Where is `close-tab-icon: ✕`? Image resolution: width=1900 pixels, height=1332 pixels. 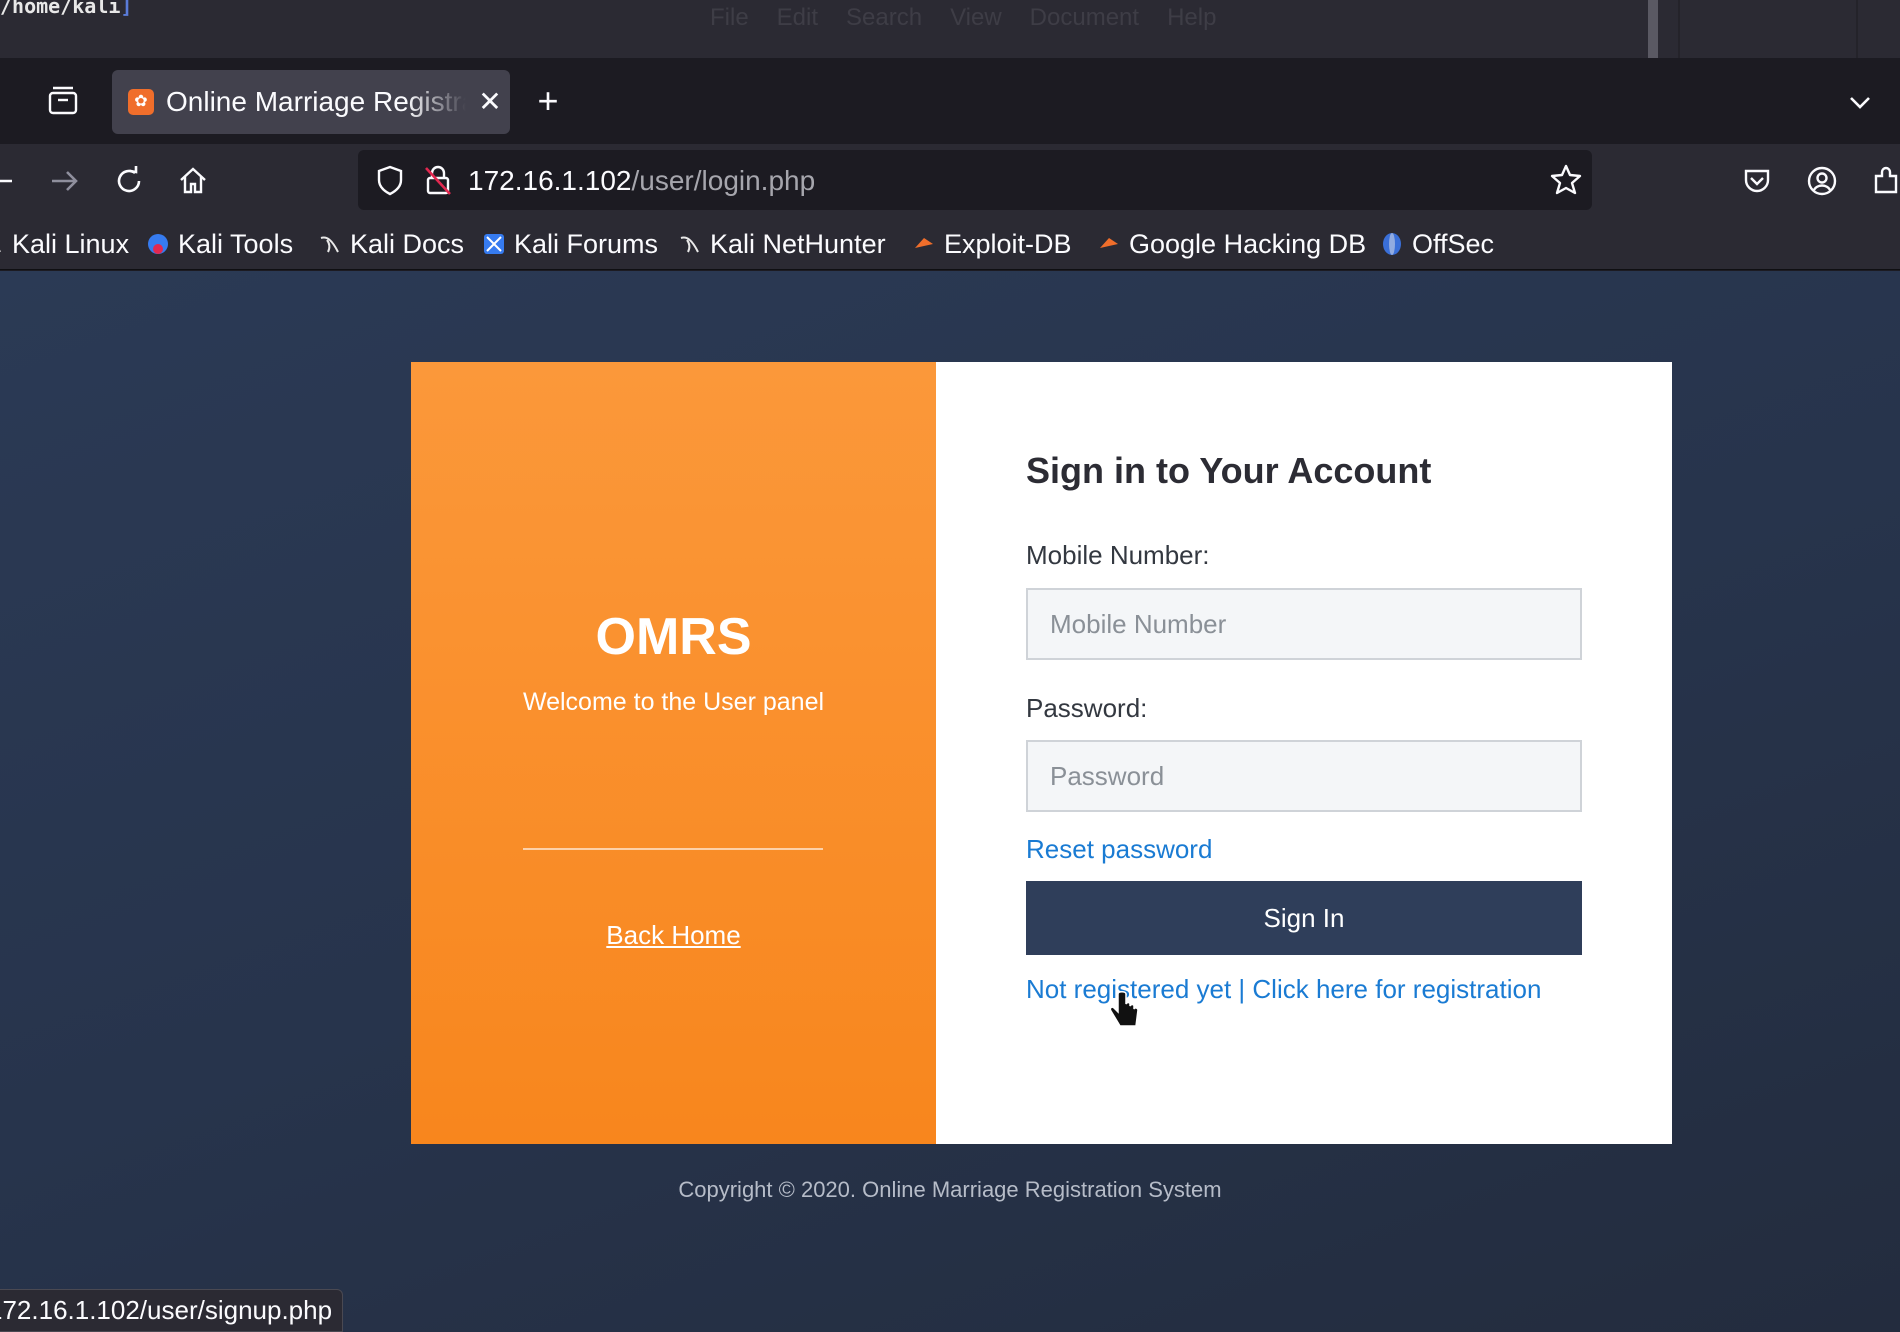
close-tab-icon: ✕ is located at coordinates (490, 102).